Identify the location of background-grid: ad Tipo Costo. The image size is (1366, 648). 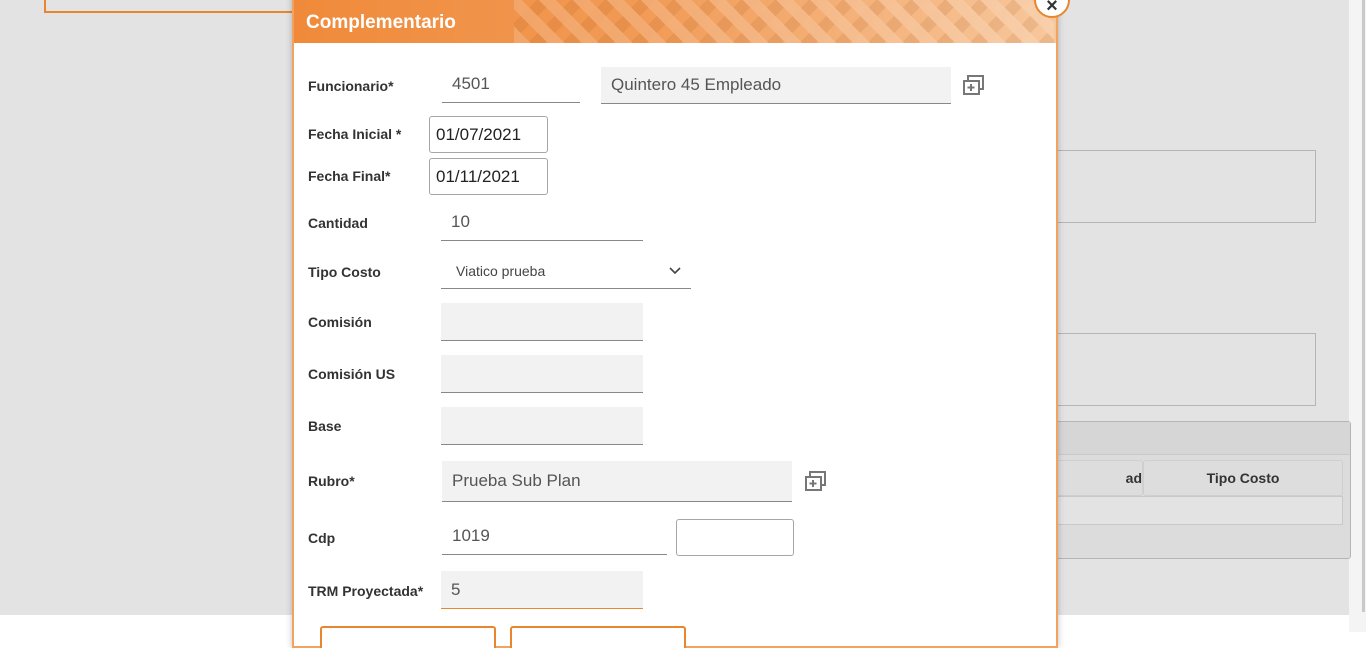
(1195, 490).